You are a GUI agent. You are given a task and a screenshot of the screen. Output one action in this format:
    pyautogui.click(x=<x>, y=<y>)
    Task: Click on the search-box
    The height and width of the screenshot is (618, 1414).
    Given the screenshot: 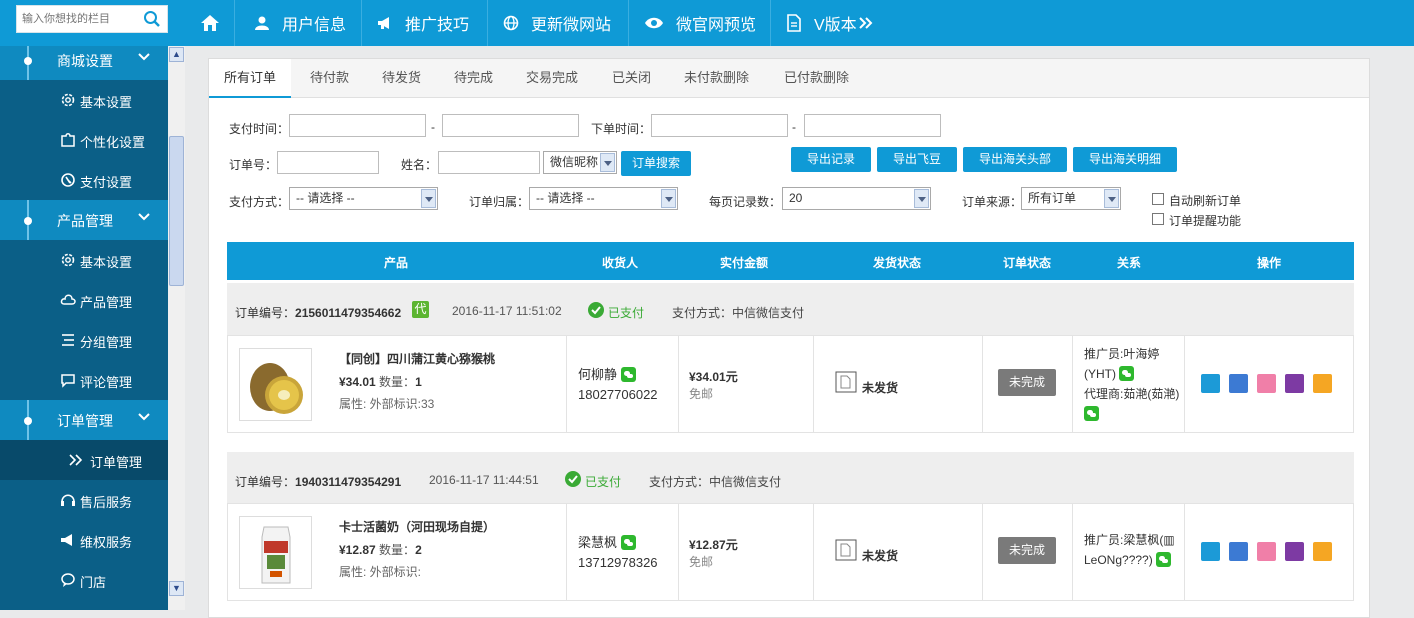 What is the action you would take?
    pyautogui.click(x=92, y=19)
    